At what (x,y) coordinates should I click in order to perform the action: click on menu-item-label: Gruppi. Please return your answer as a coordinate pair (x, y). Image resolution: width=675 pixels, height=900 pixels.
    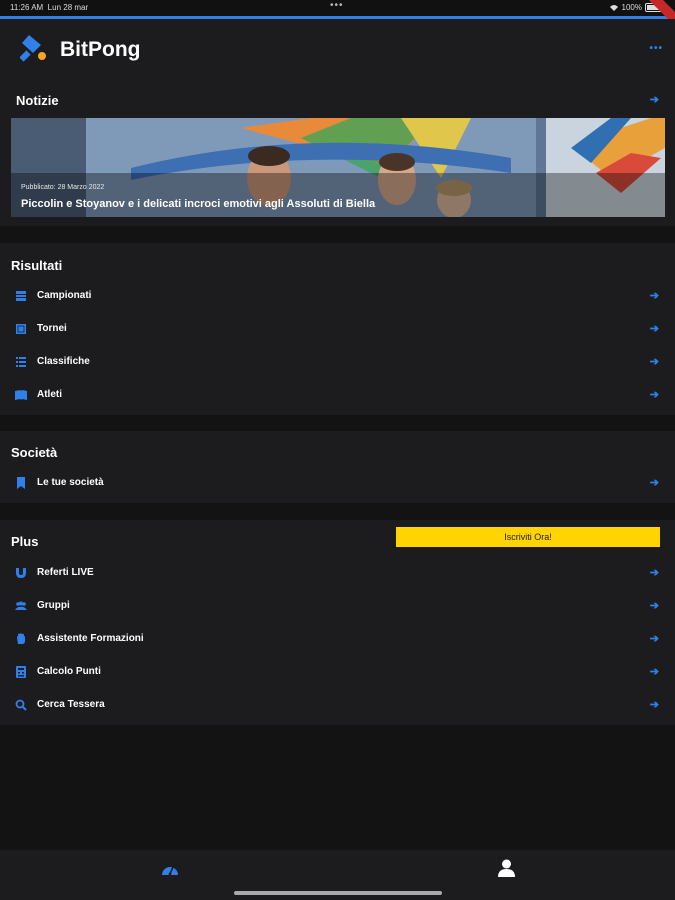
    Looking at the image, I should click on (53, 605).